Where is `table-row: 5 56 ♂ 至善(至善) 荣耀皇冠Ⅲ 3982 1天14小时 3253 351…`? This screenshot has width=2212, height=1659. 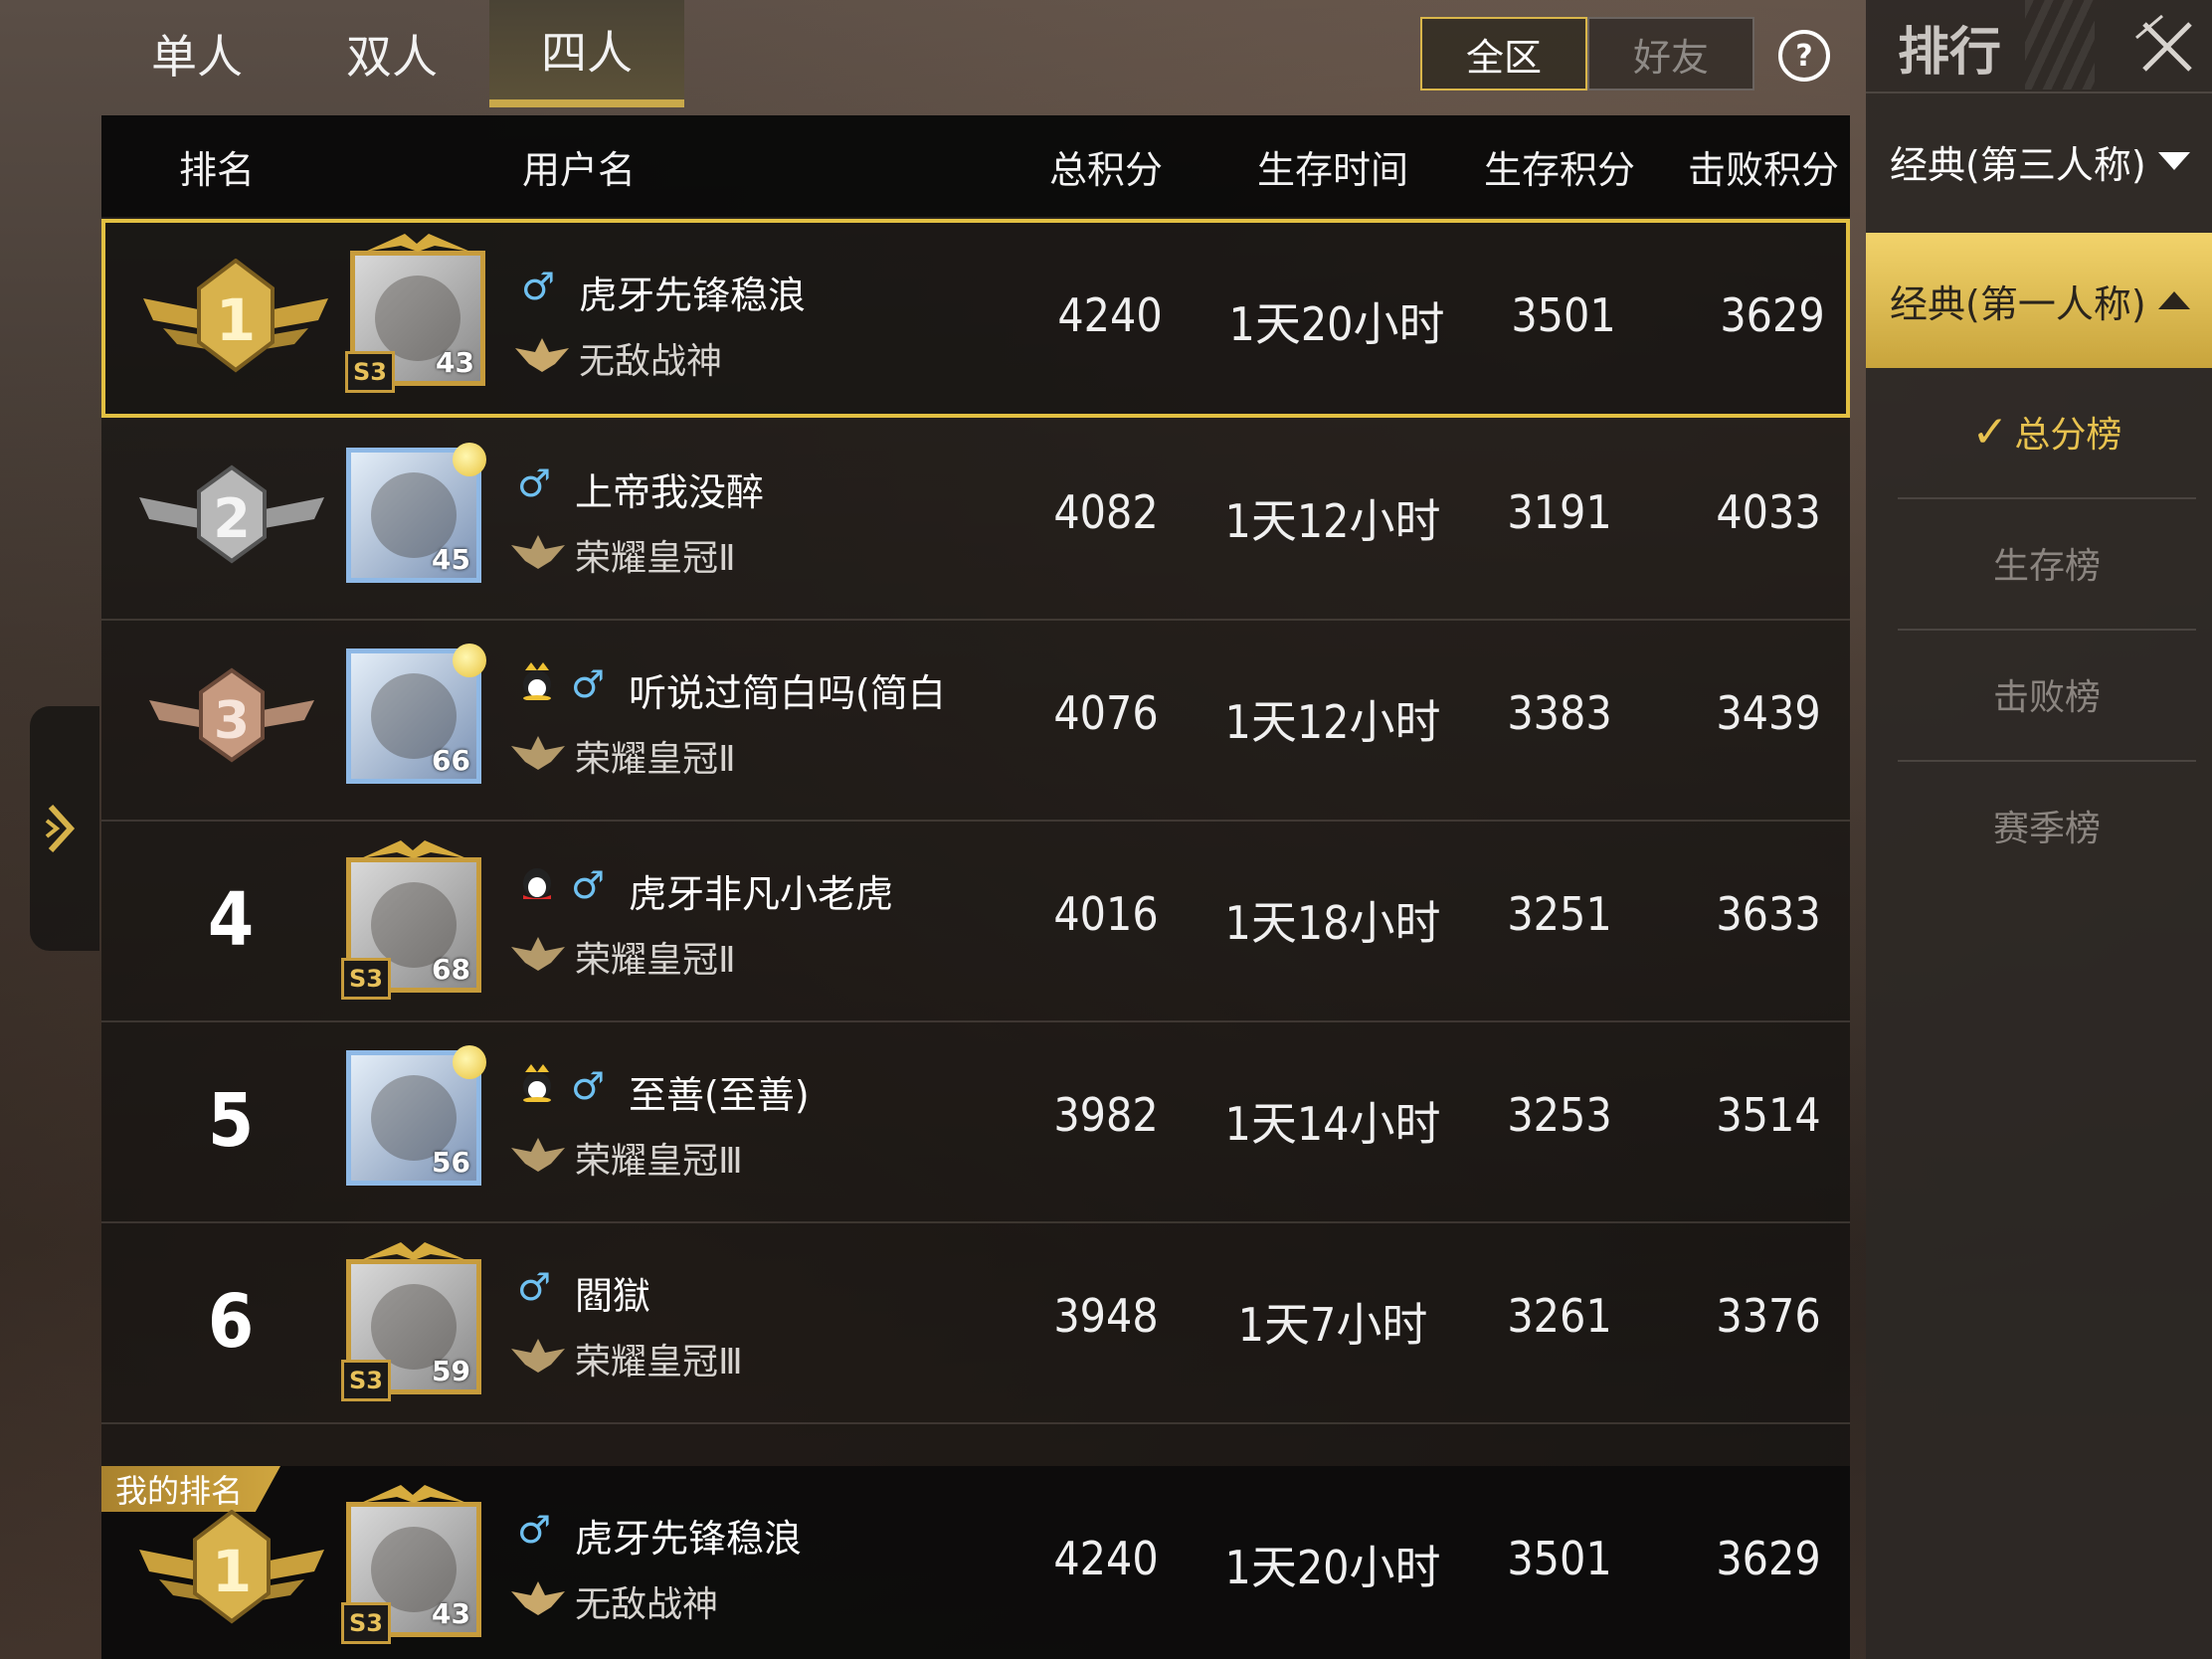 table-row: 5 56 ♂ 至善(至善) 荣耀皇冠Ⅲ 3982 1天14小时 3253 351… is located at coordinates (975, 1122).